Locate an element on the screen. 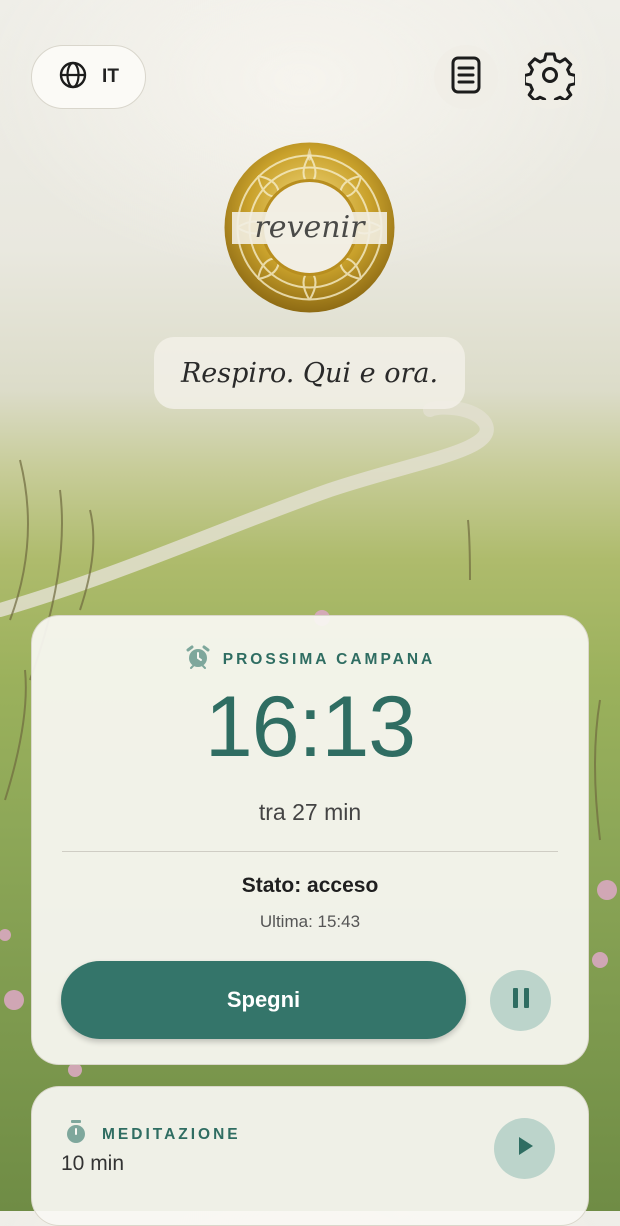  next-bell-time: 16:13 is located at coordinates (310, 727).